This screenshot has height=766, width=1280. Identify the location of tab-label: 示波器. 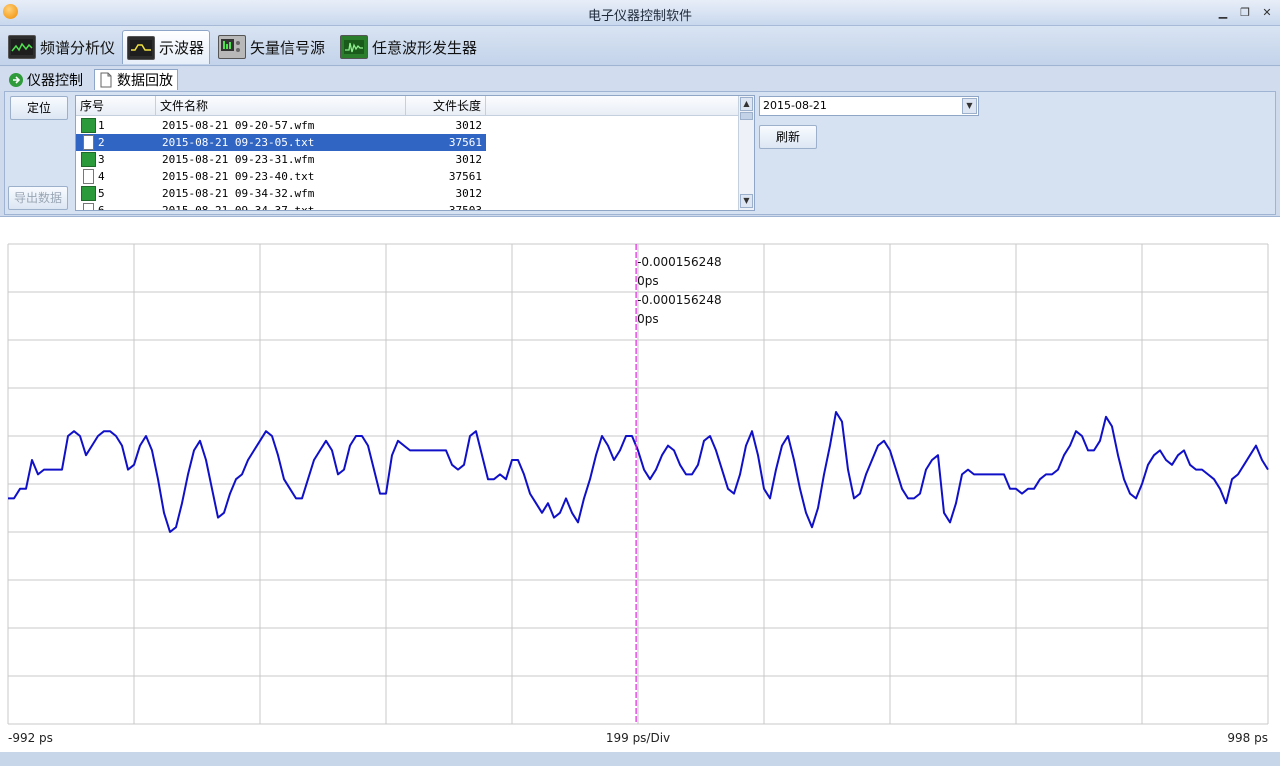
(182, 48).